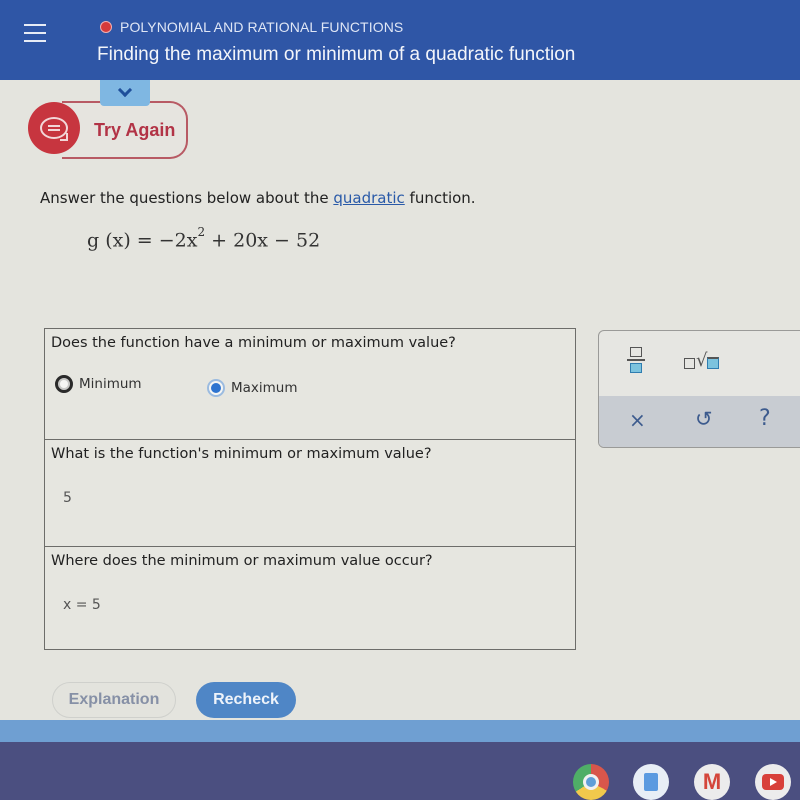  Describe the element at coordinates (82, 605) in the screenshot. I see `extreme-location-answer: x = 5` at that location.